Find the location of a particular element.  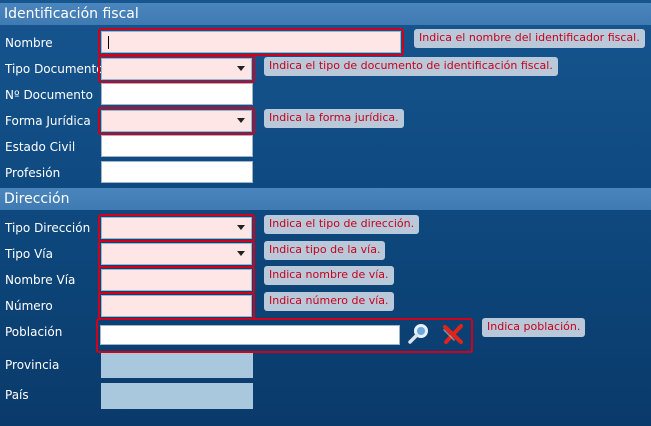

label-poblacion: Población is located at coordinates (34, 332).